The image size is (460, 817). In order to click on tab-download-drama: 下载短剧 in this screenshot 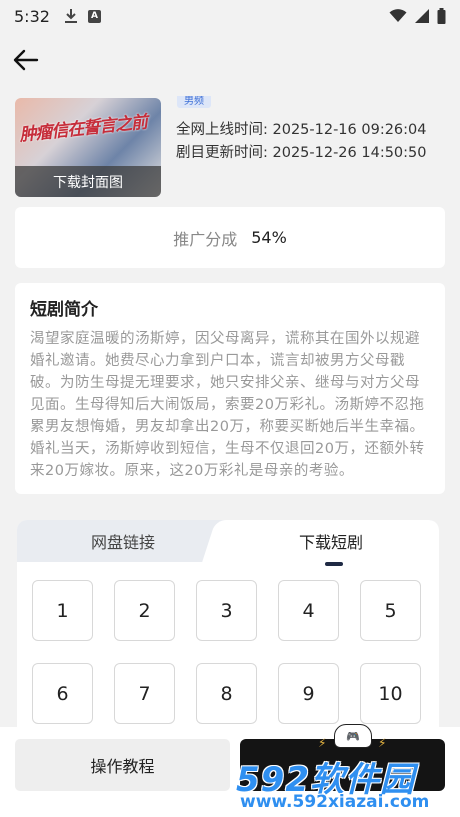, I will do `click(331, 541)`.